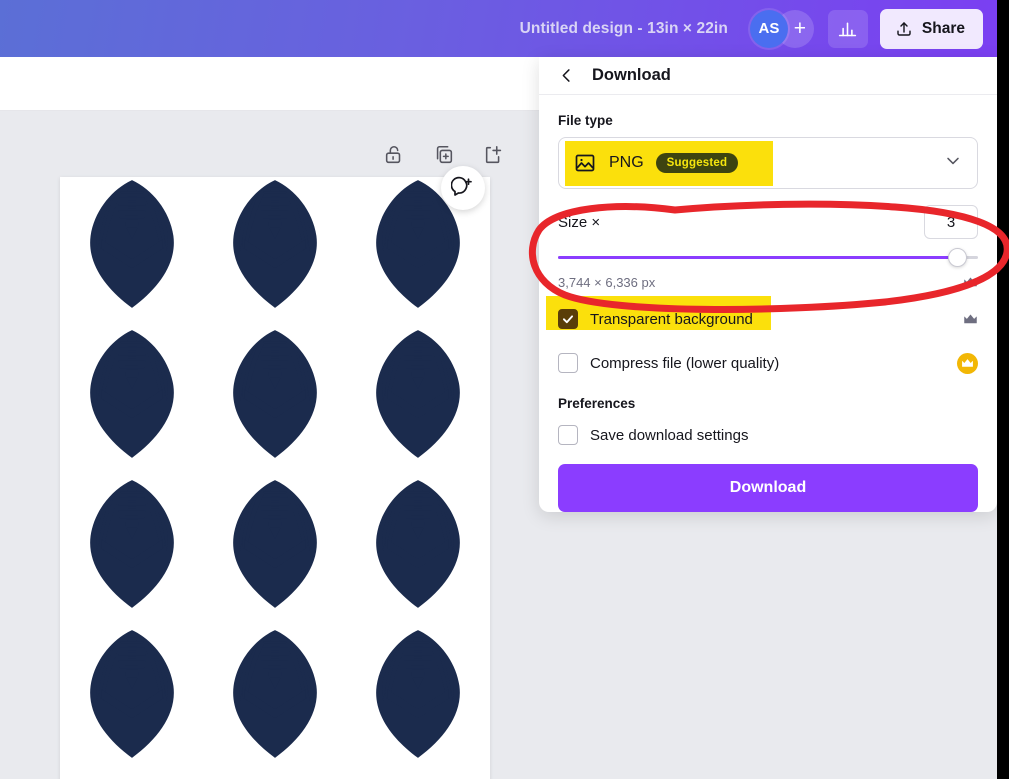 This screenshot has height=779, width=1009. I want to click on image-file-icon, so click(585, 163).